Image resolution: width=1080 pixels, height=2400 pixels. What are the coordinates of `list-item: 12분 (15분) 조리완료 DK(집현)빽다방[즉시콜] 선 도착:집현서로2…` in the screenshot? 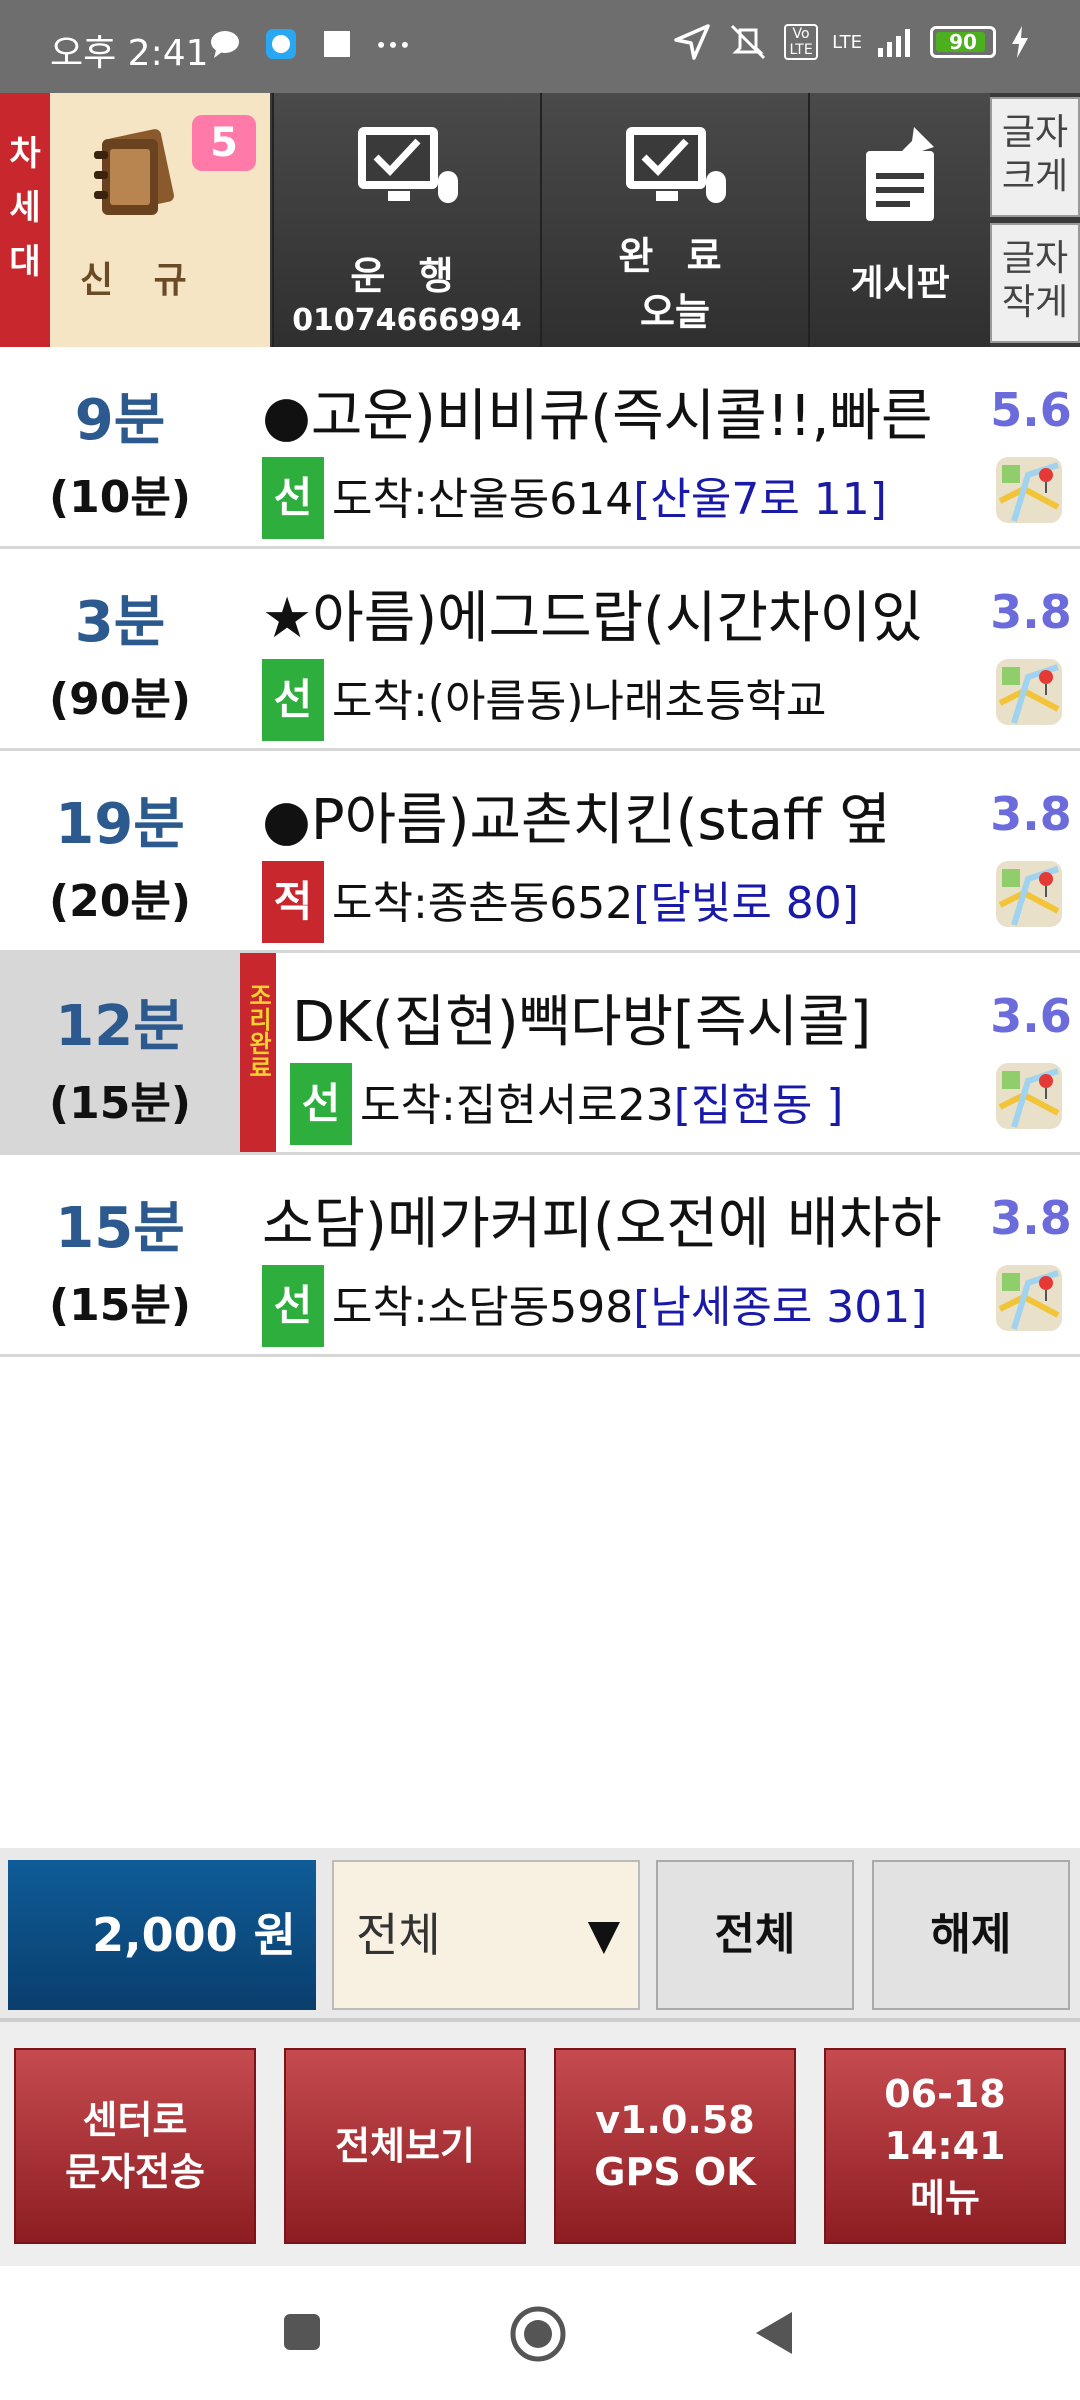 It's located at (540, 1054).